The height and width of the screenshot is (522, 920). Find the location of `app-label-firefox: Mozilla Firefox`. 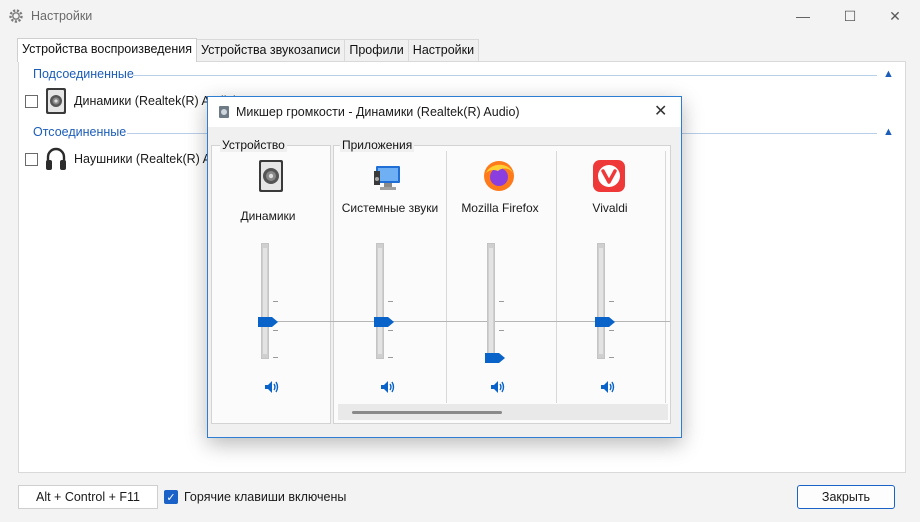

app-label-firefox: Mozilla Firefox is located at coordinates (500, 208).